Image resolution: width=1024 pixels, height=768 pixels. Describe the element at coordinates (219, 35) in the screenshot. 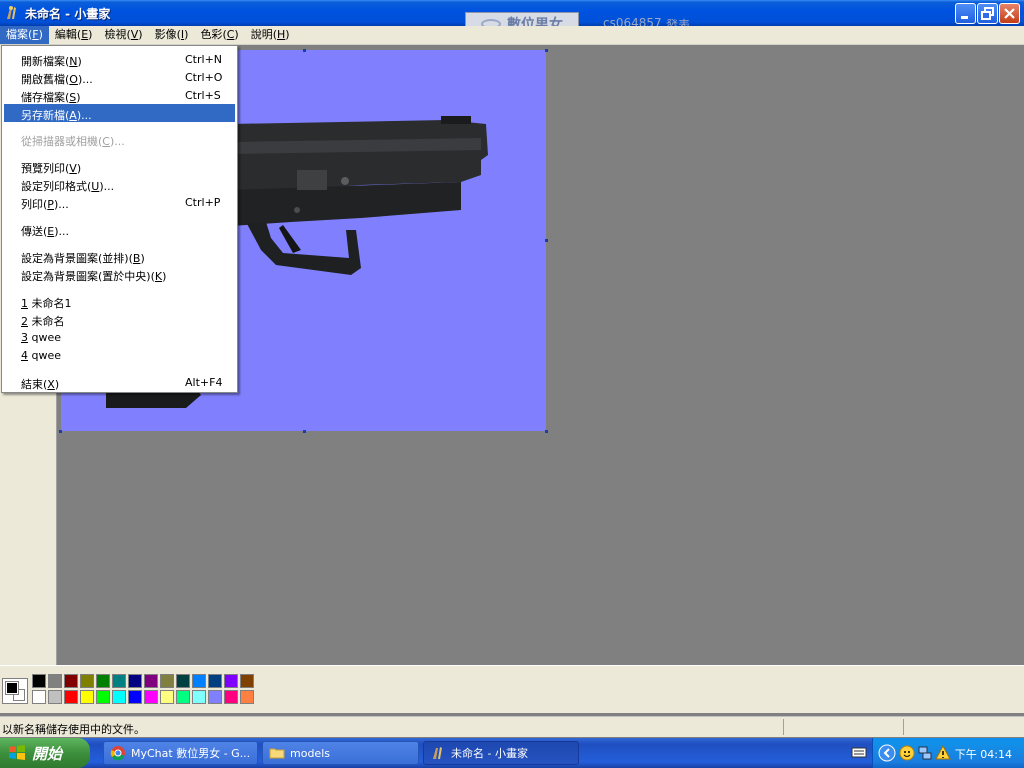

I see `menu-colors: 色彩(C)` at that location.